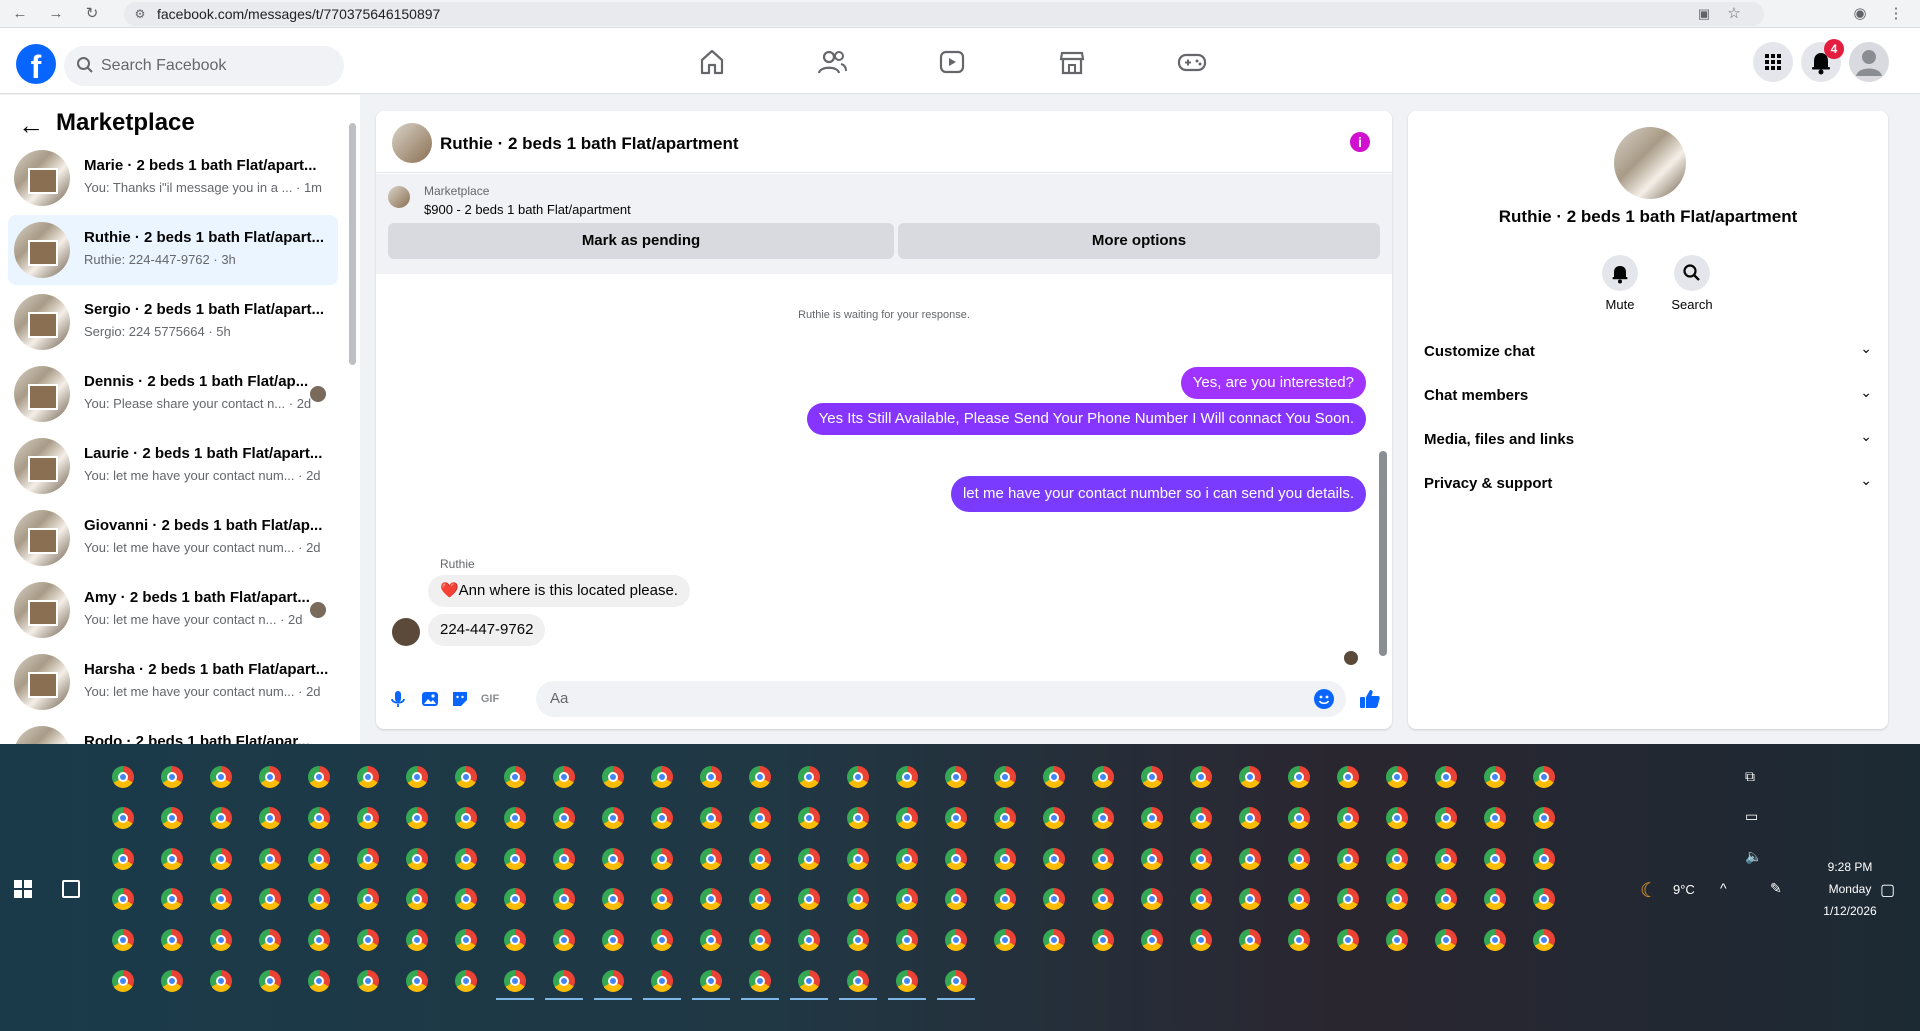 This screenshot has height=1031, width=1920. Describe the element at coordinates (1324, 699) in the screenshot. I see `emoji-icon` at that location.